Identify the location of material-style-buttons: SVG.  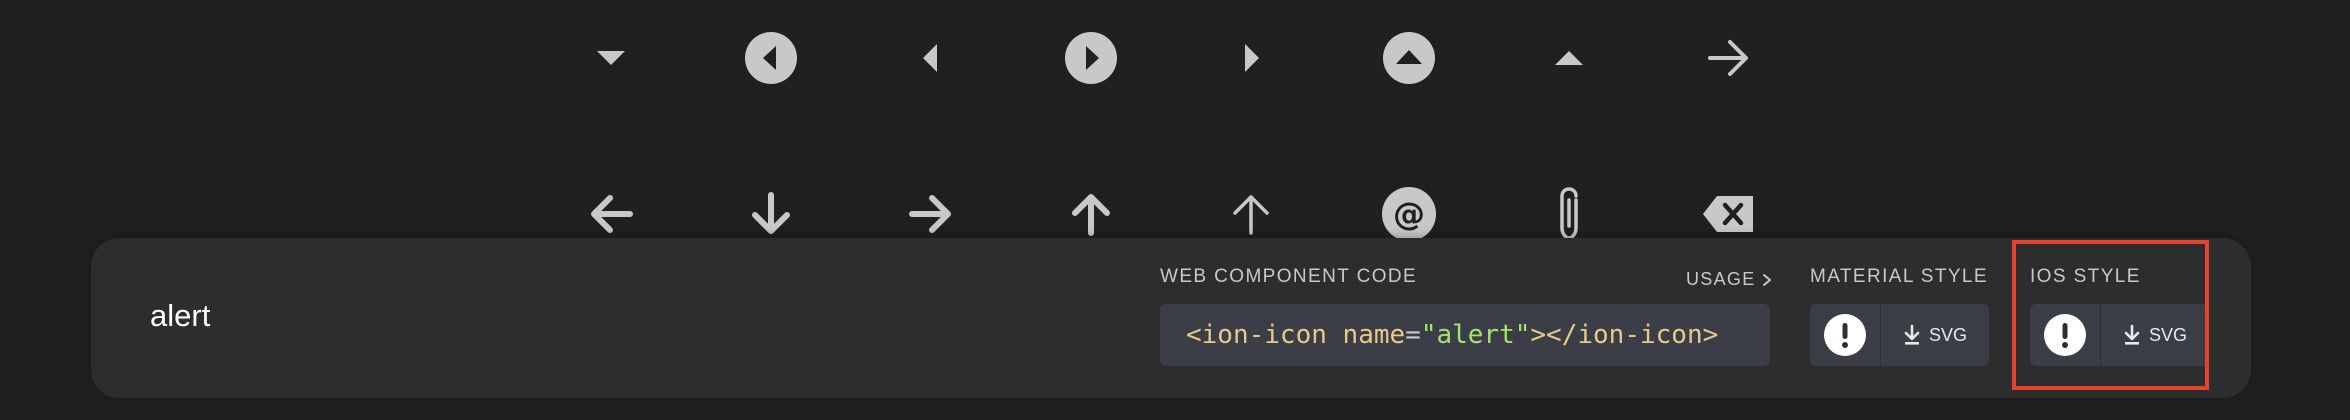
(1899, 335).